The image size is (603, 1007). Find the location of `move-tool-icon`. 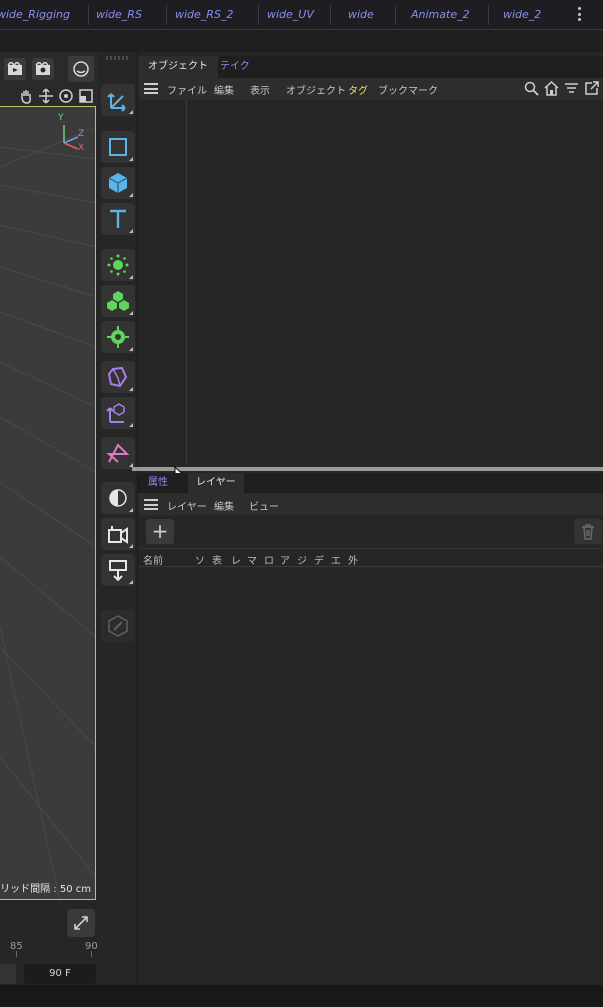

move-tool-icon is located at coordinates (118, 100).